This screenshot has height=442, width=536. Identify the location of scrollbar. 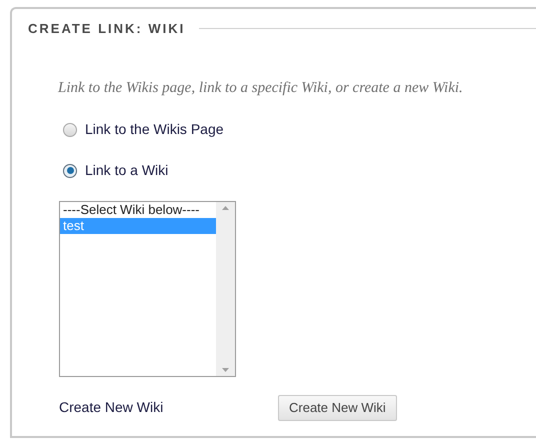
(225, 289).